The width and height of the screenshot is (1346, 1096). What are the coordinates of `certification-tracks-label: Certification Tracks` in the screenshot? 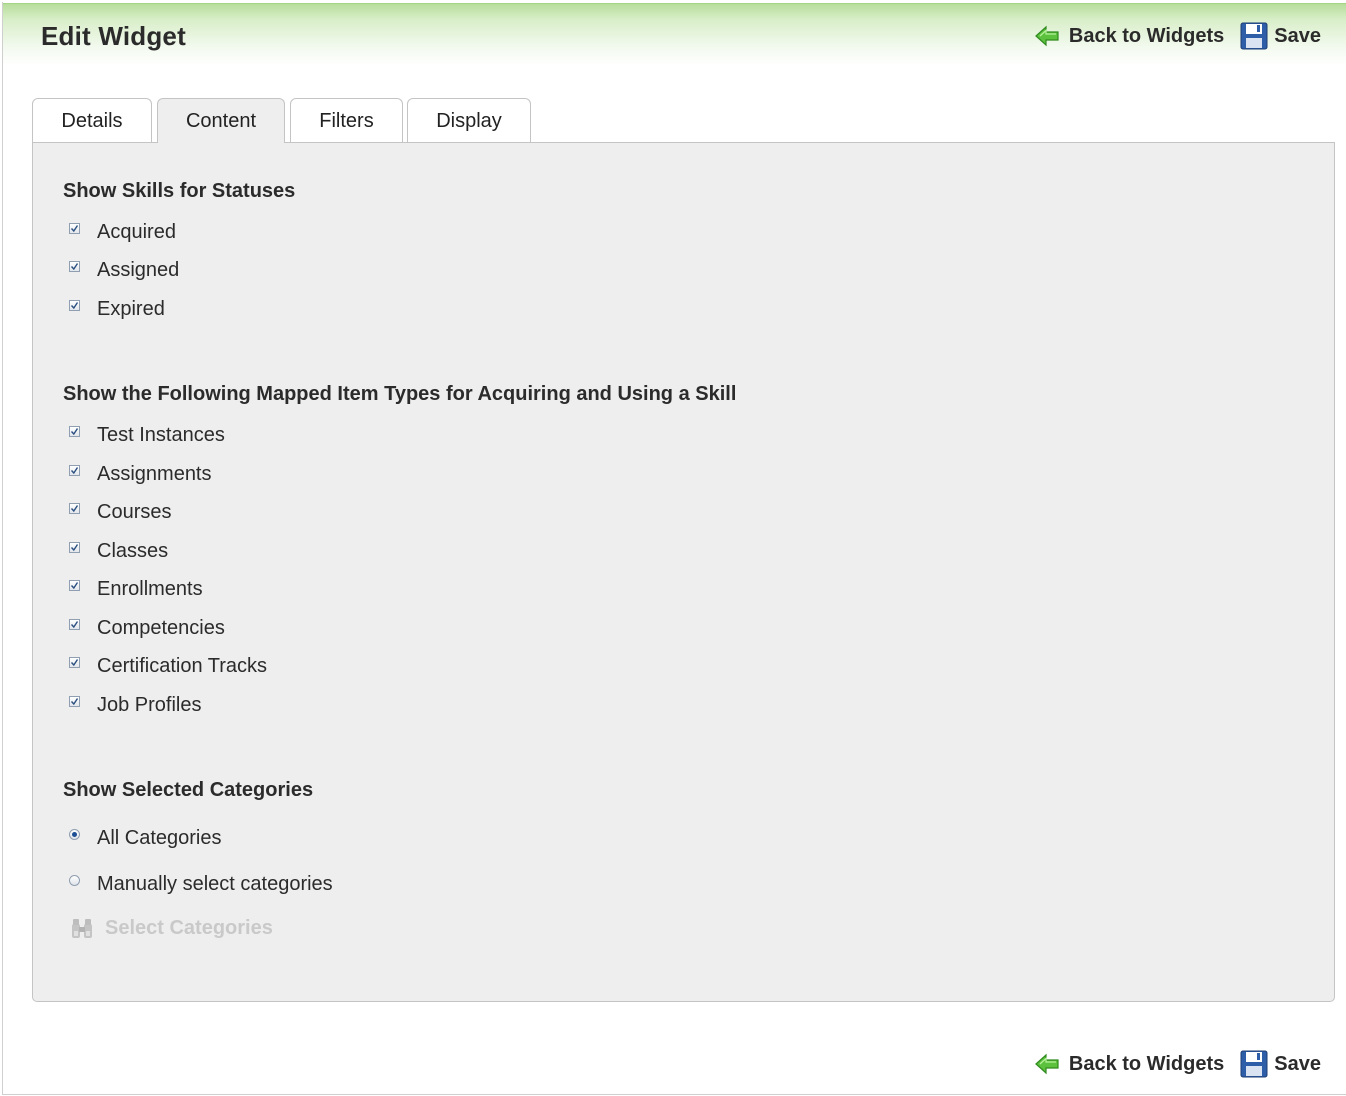 It's located at (182, 665).